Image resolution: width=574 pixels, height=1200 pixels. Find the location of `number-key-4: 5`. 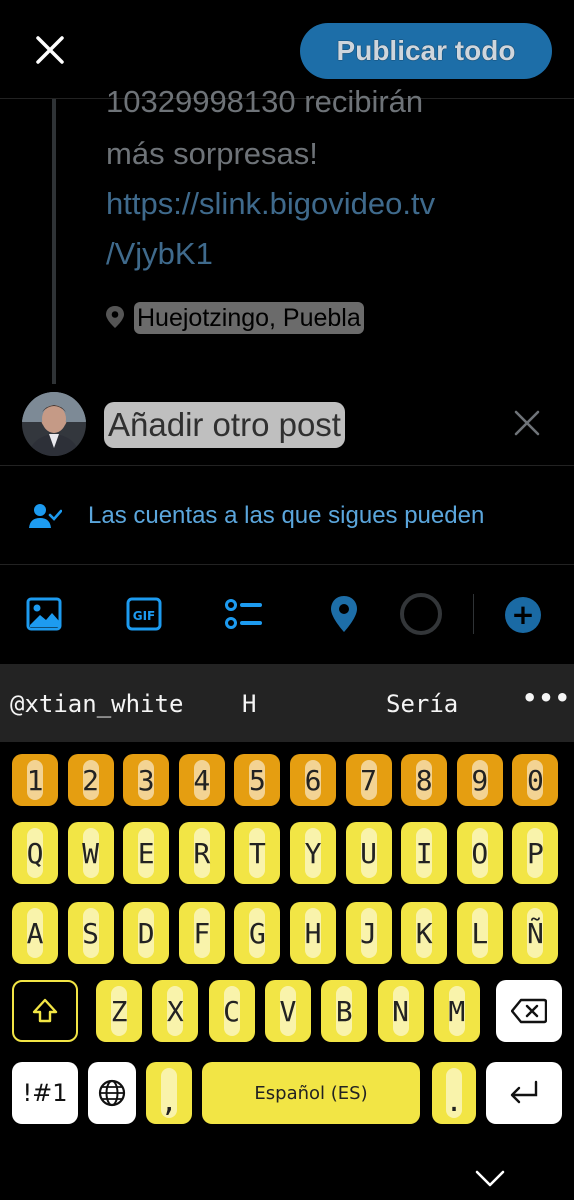

number-key-4: 5 is located at coordinates (257, 780).